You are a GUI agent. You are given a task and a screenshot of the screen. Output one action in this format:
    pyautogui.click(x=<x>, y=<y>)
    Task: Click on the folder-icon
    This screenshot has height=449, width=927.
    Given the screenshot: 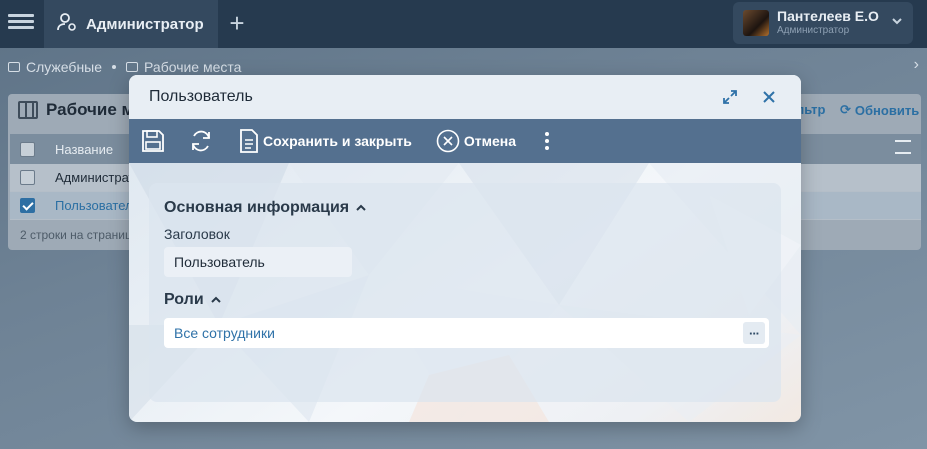 What is the action you would take?
    pyautogui.click(x=14, y=67)
    